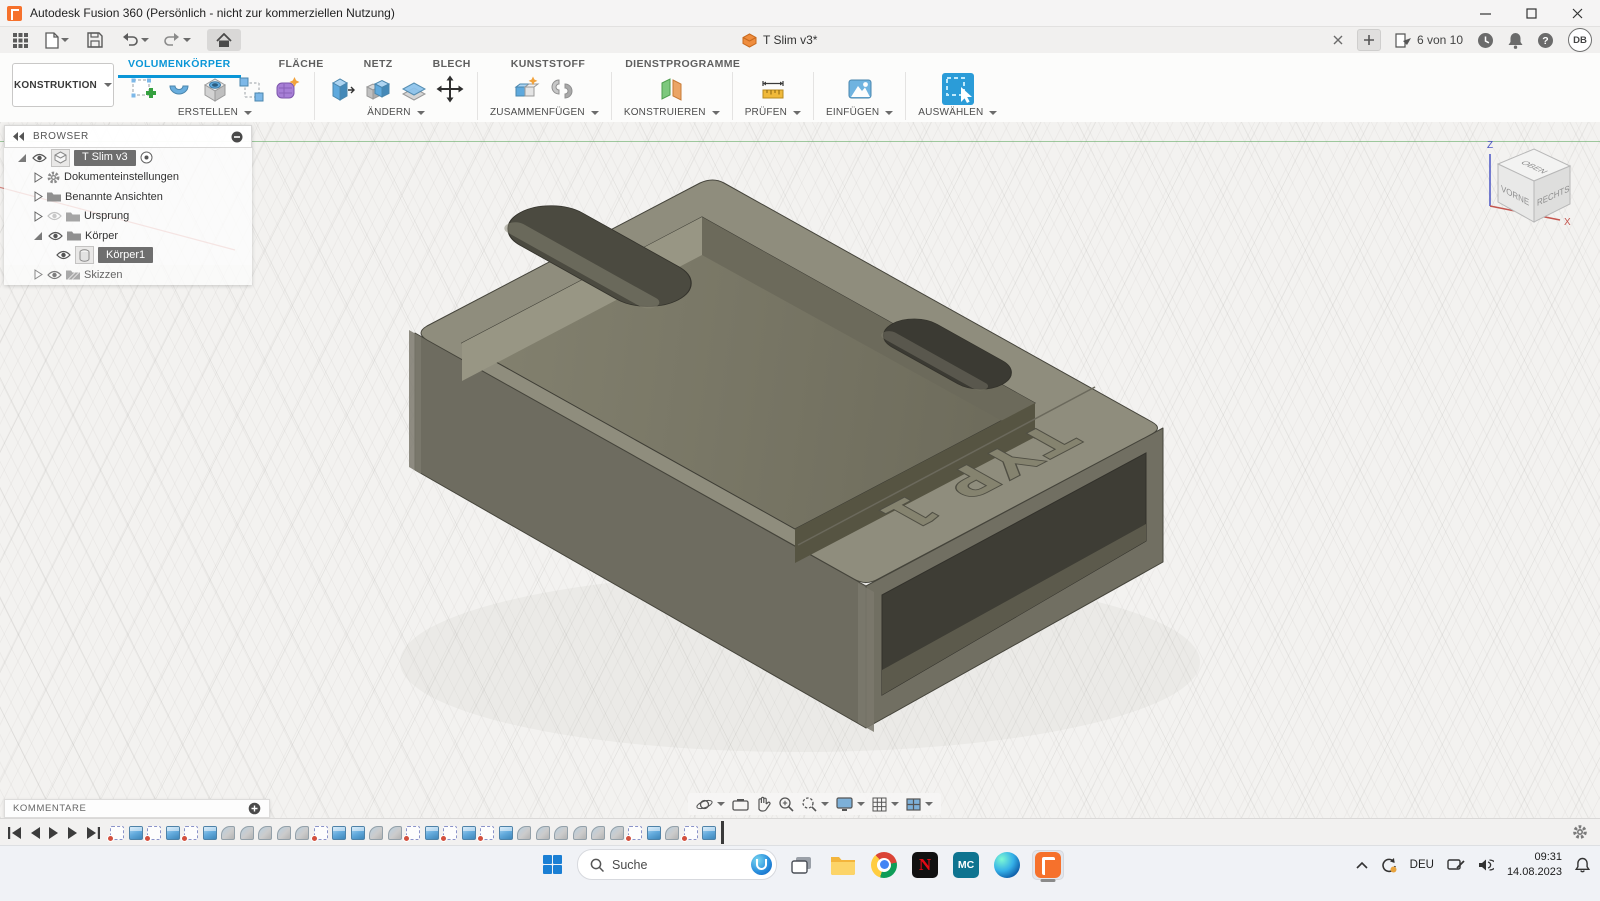  I want to click on minimize-button, so click(1485, 13).